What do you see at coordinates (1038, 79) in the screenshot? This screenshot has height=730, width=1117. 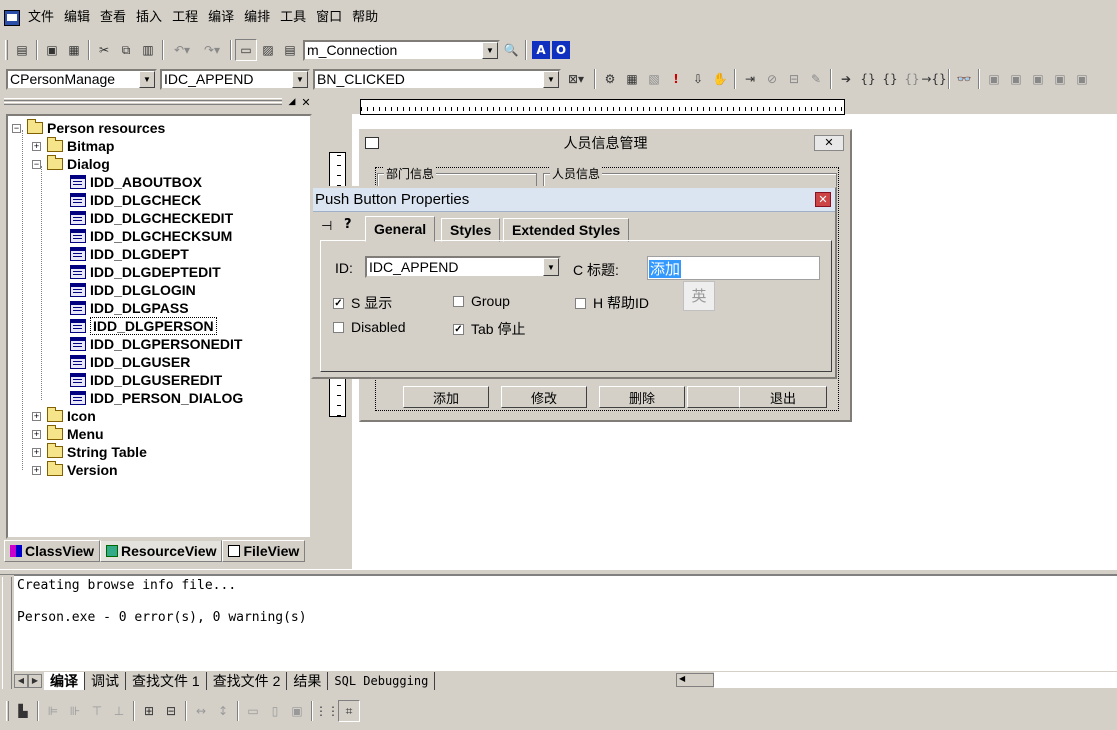 I see `registers-icon: ▣` at bounding box center [1038, 79].